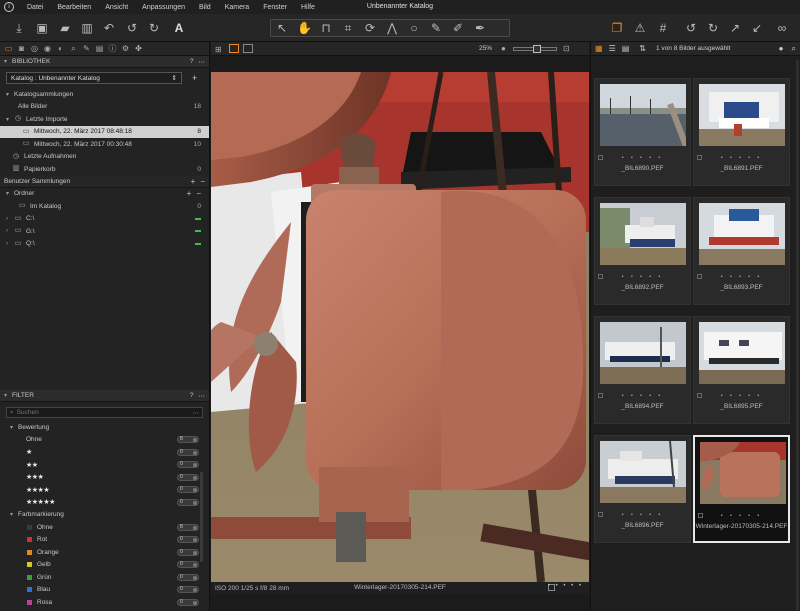 The width and height of the screenshot is (800, 611). What do you see at coordinates (188, 440) in the screenshot?
I see `rating-count-toggle: 8` at bounding box center [188, 440].